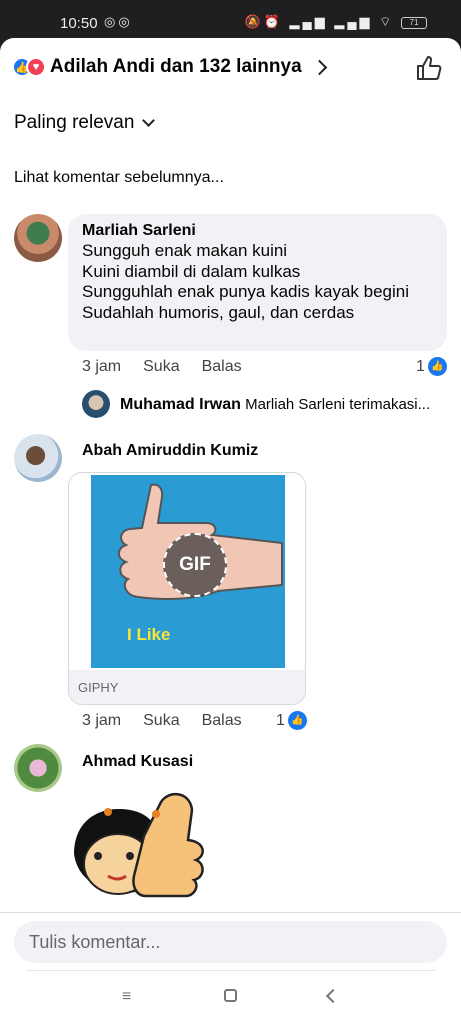  What do you see at coordinates (319, 67) in the screenshot?
I see `chevron-right-icon` at bounding box center [319, 67].